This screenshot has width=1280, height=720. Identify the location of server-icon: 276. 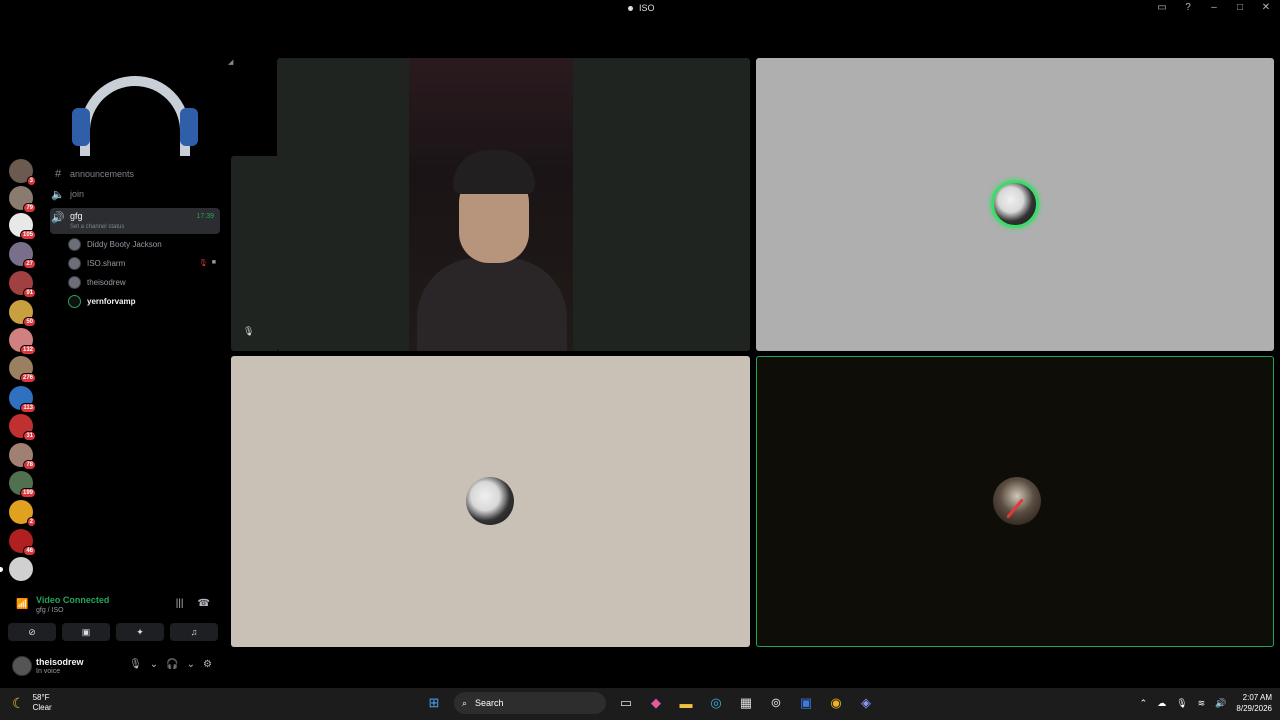
(22, 369).